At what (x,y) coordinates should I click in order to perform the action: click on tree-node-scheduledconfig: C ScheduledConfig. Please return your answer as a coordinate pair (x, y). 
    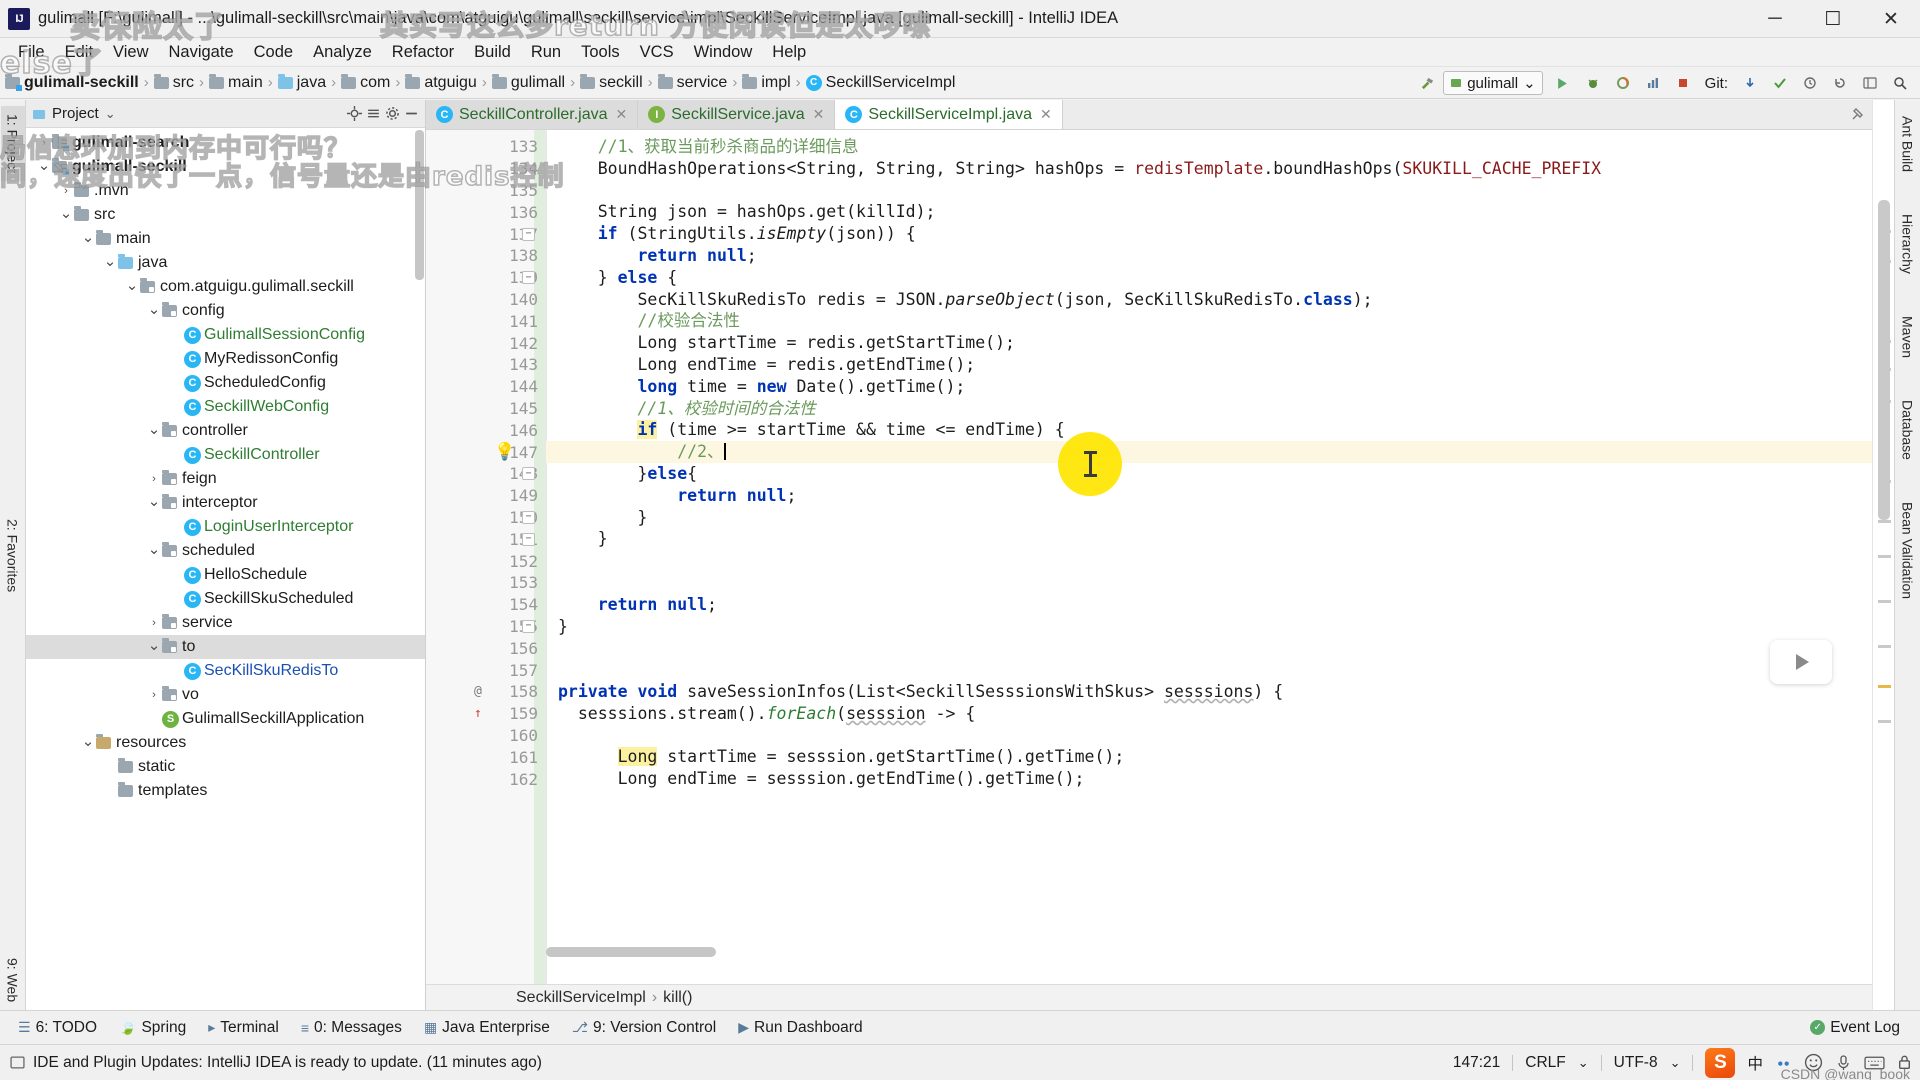
    Looking at the image, I should click on (225, 383).